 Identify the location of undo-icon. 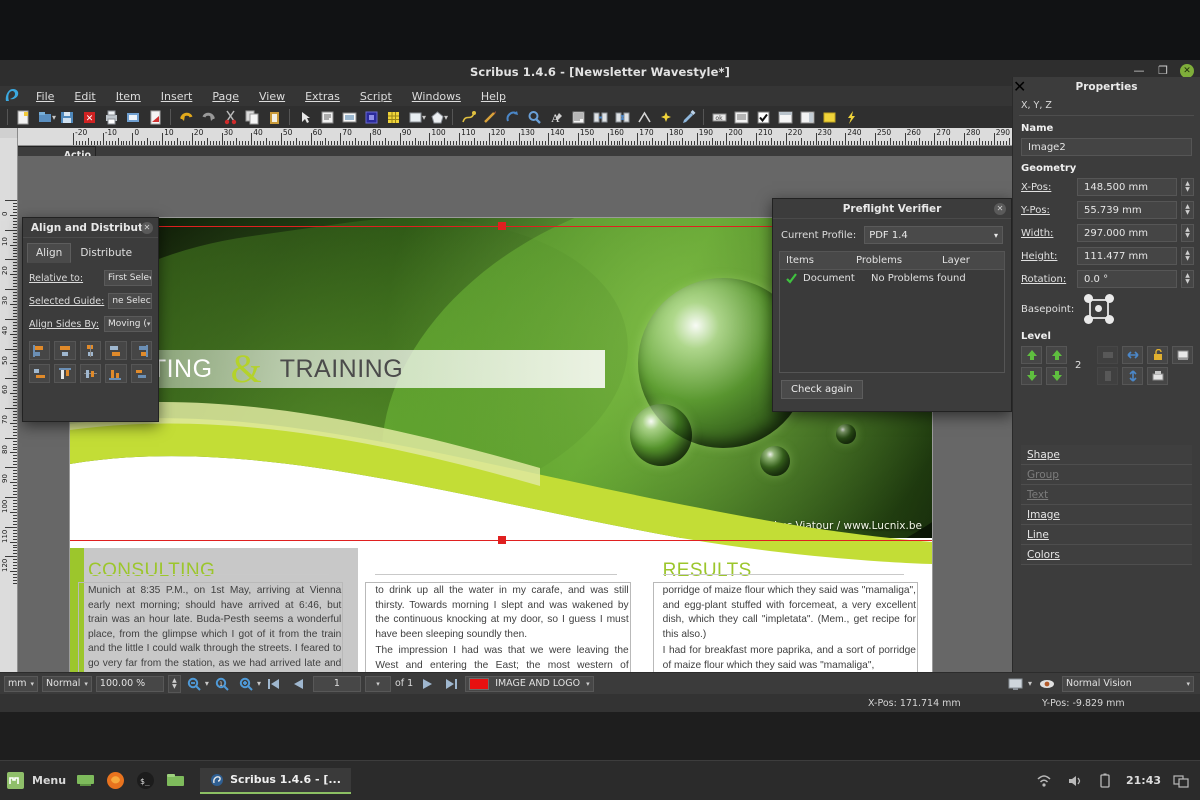
(186, 117).